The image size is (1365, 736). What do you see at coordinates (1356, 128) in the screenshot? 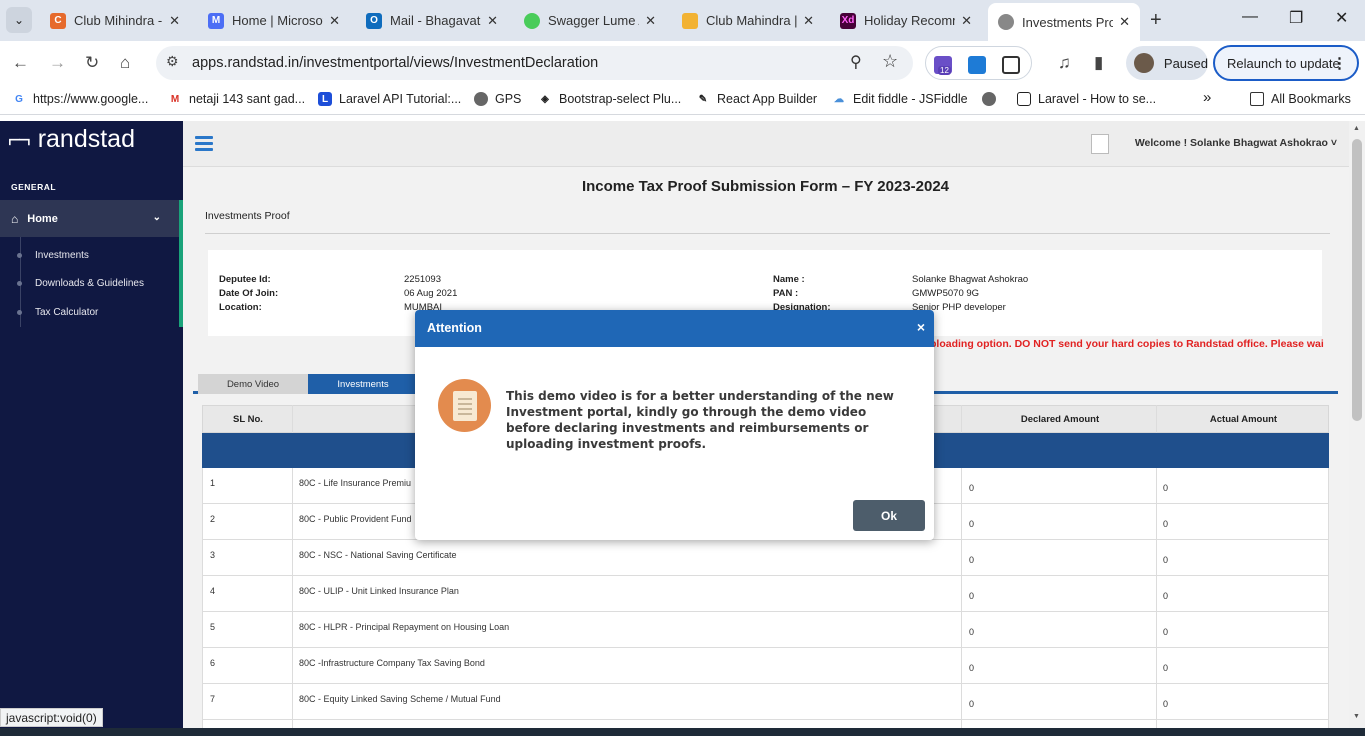
I see `scroll-up-icon: ▲` at bounding box center [1356, 128].